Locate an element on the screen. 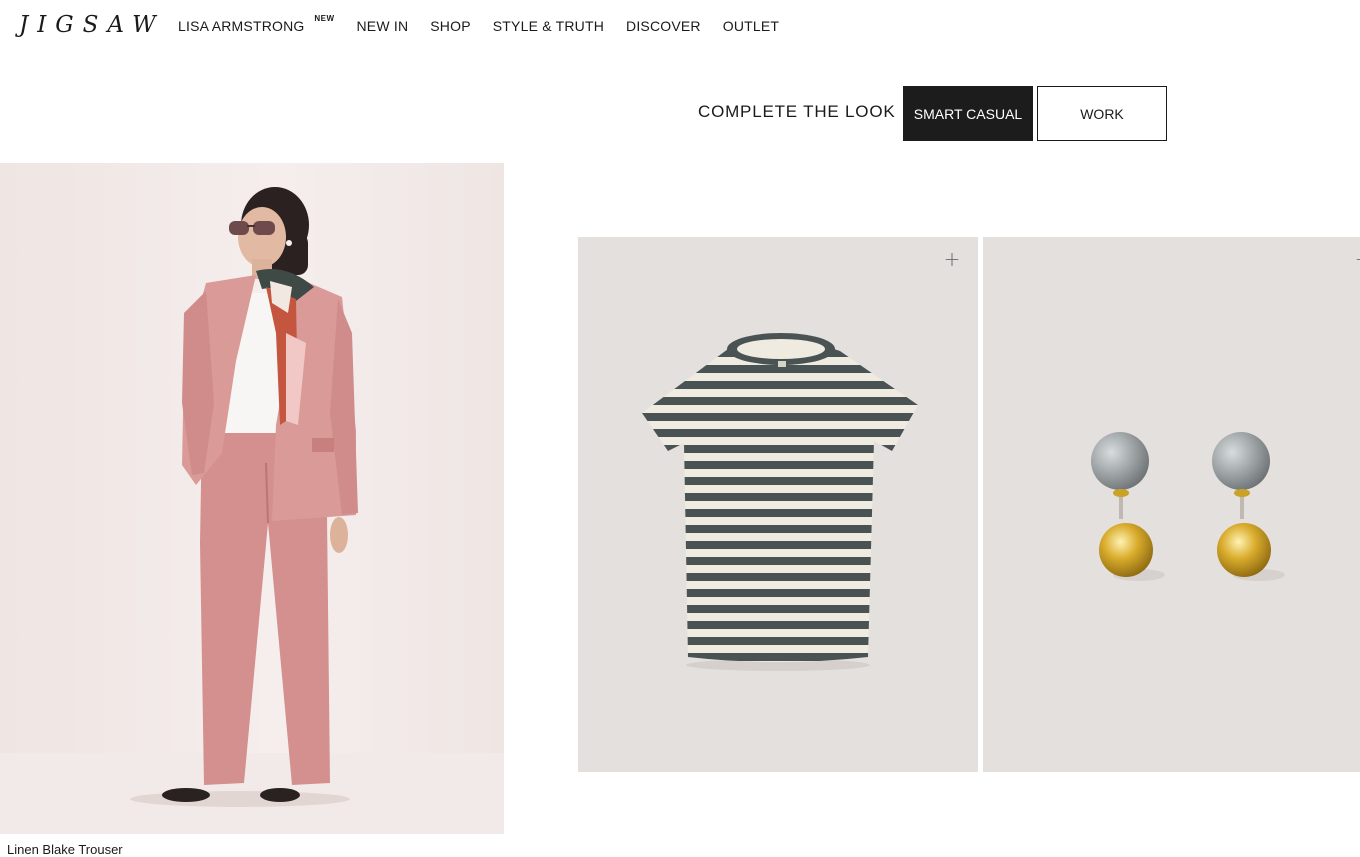  nav-item-shop: SHOP is located at coordinates (450, 26).